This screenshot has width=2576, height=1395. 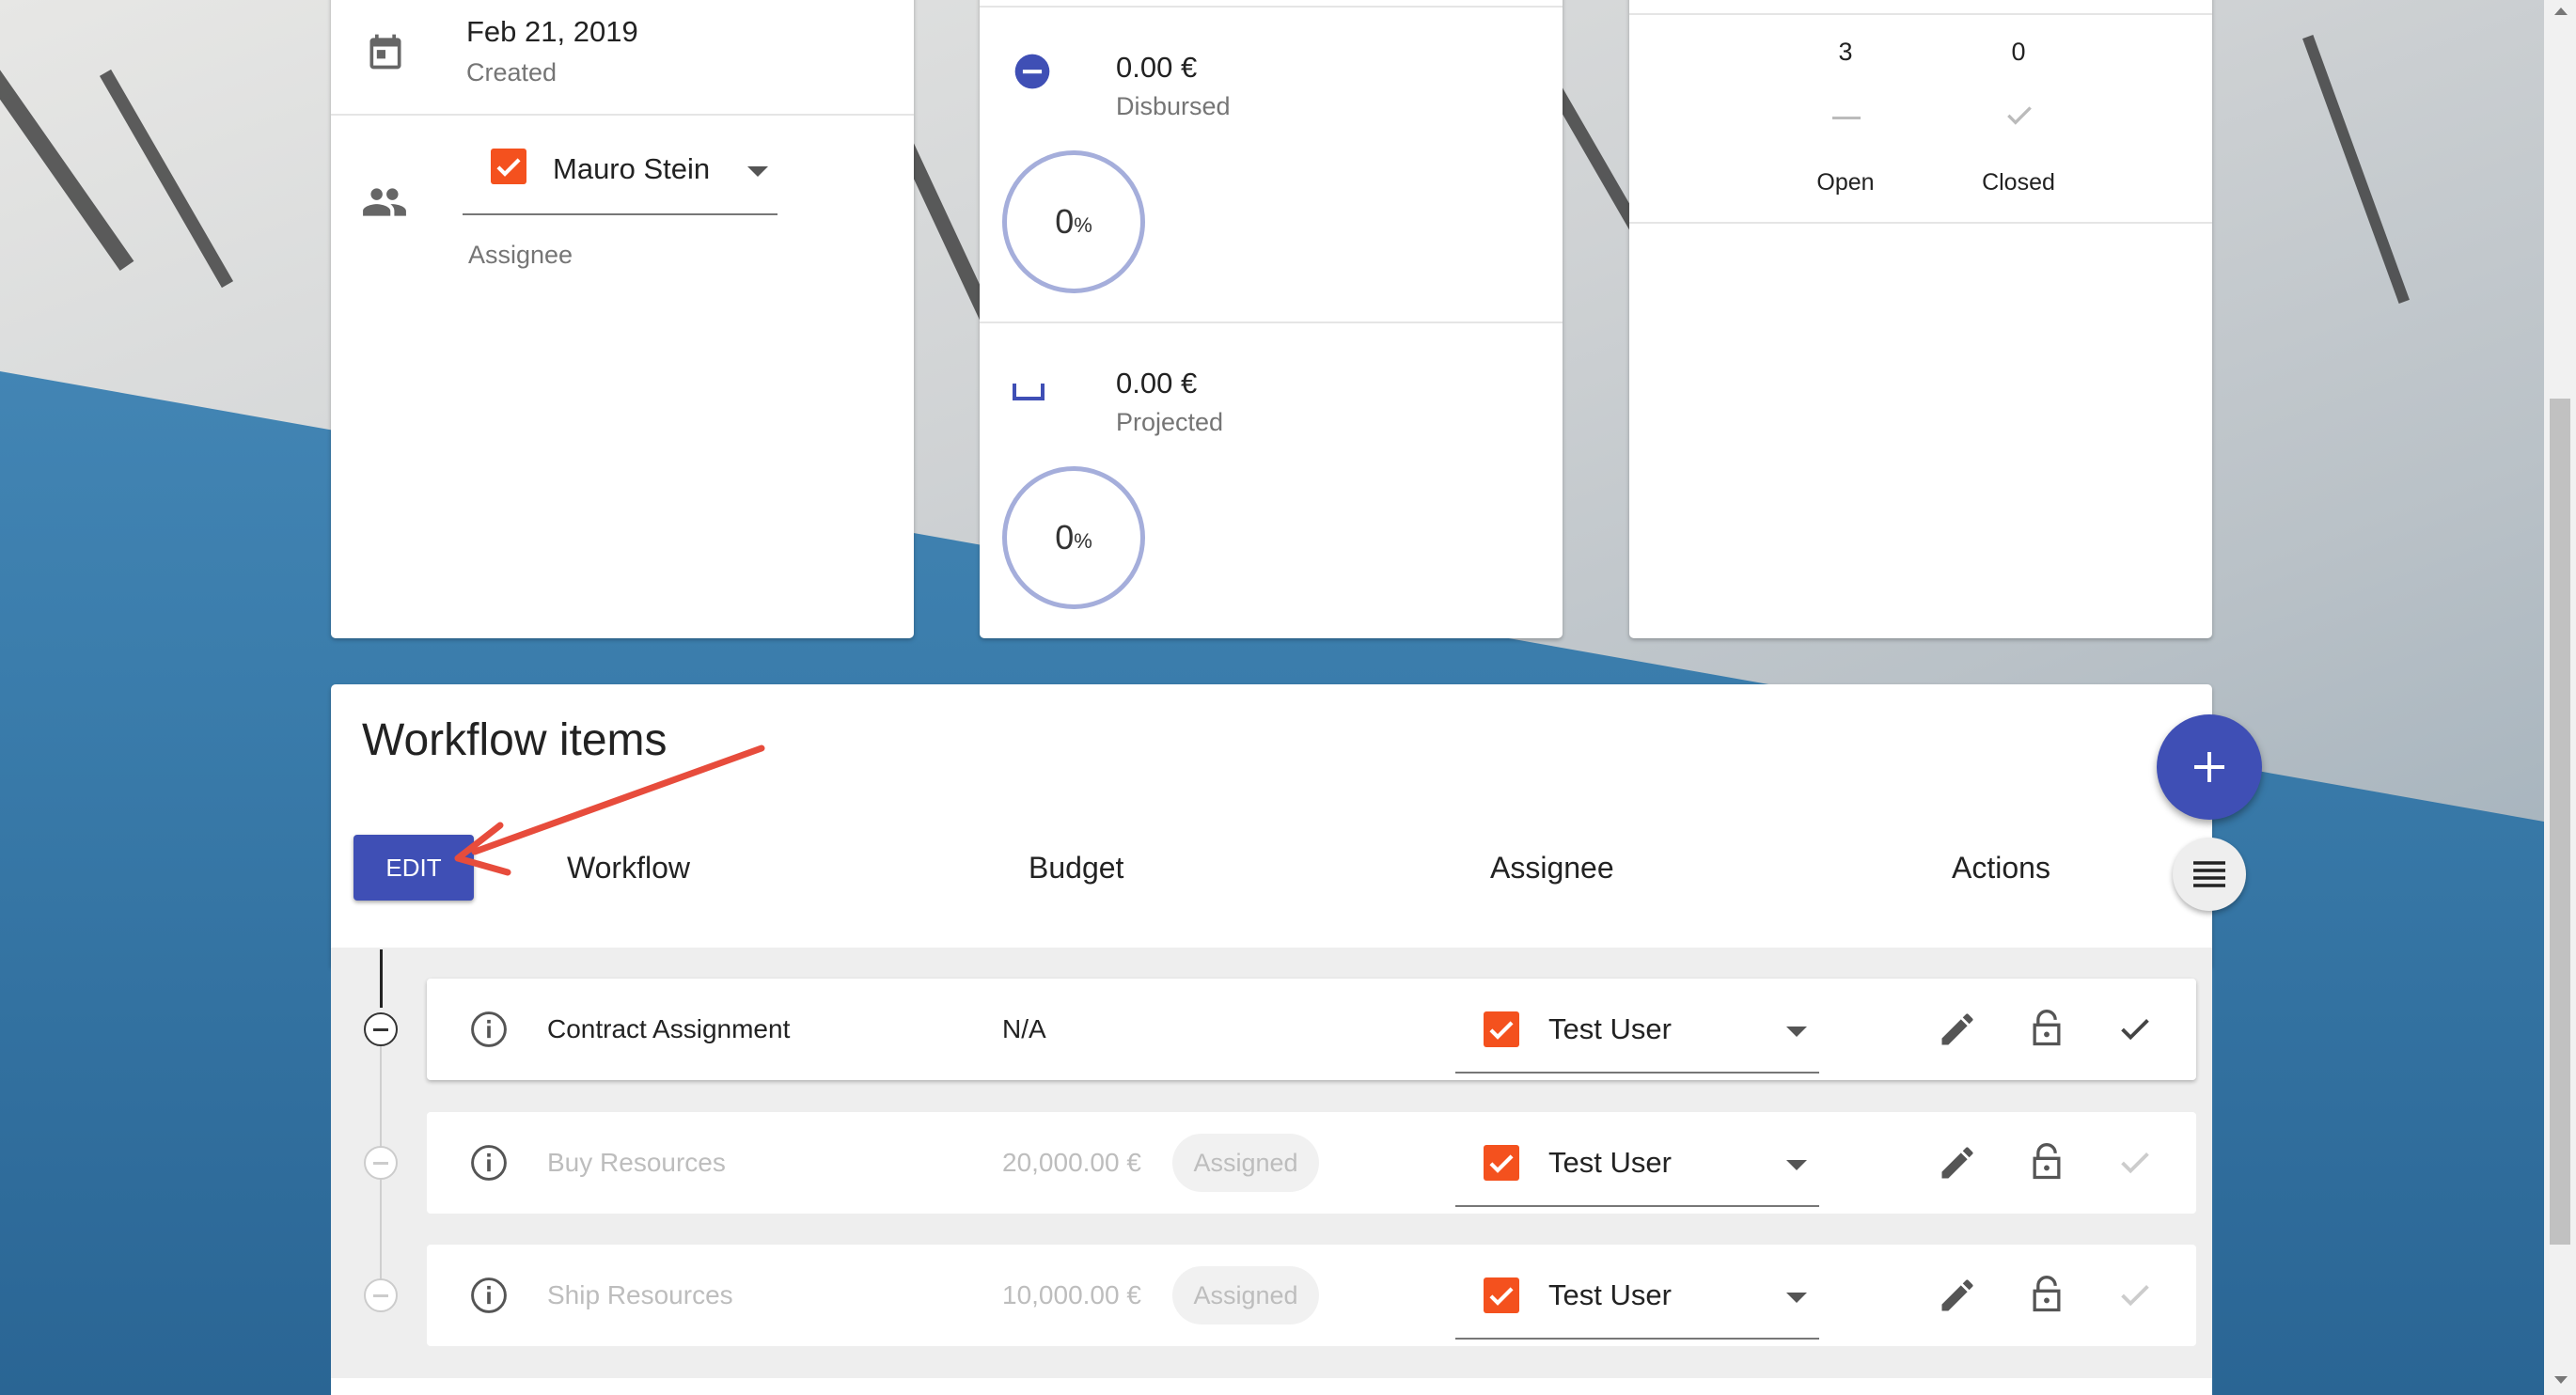 What do you see at coordinates (2561, 11) in the screenshot?
I see `scroll-up-arrow` at bounding box center [2561, 11].